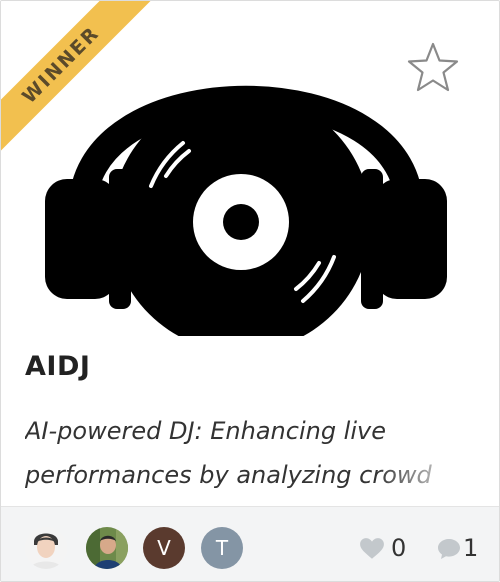 The height and width of the screenshot is (582, 500). I want to click on project-title: AIDJ, so click(57, 366).